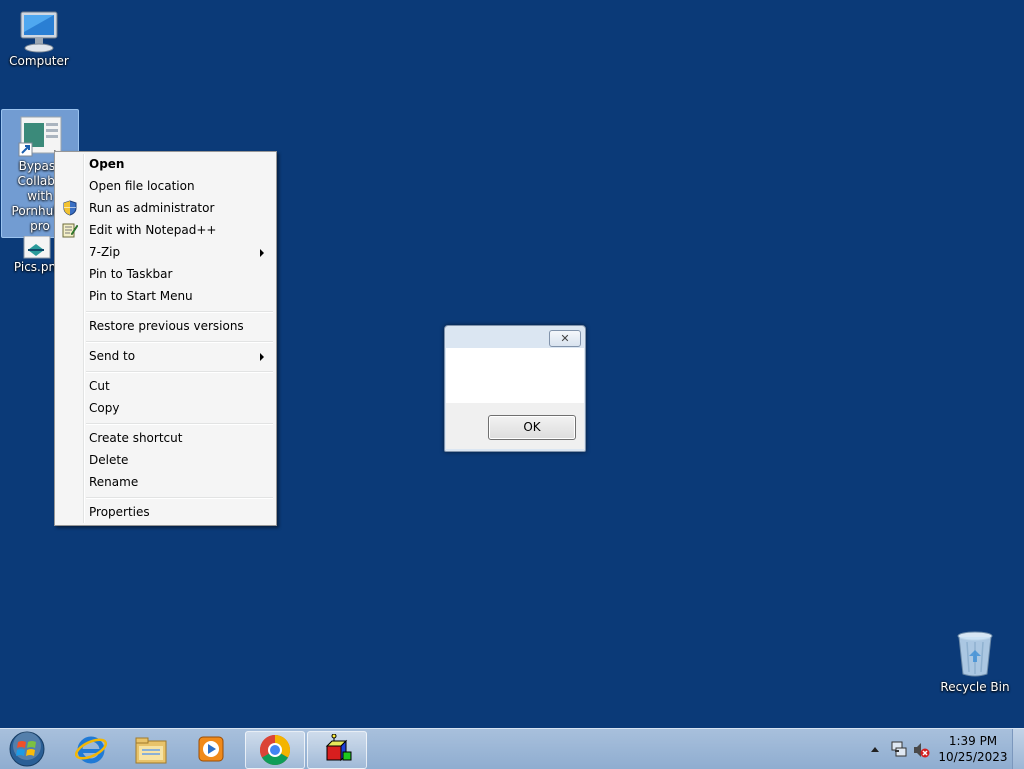 The width and height of the screenshot is (1024, 769). I want to click on menu-item-open-file-location: Open file location, so click(165, 186).